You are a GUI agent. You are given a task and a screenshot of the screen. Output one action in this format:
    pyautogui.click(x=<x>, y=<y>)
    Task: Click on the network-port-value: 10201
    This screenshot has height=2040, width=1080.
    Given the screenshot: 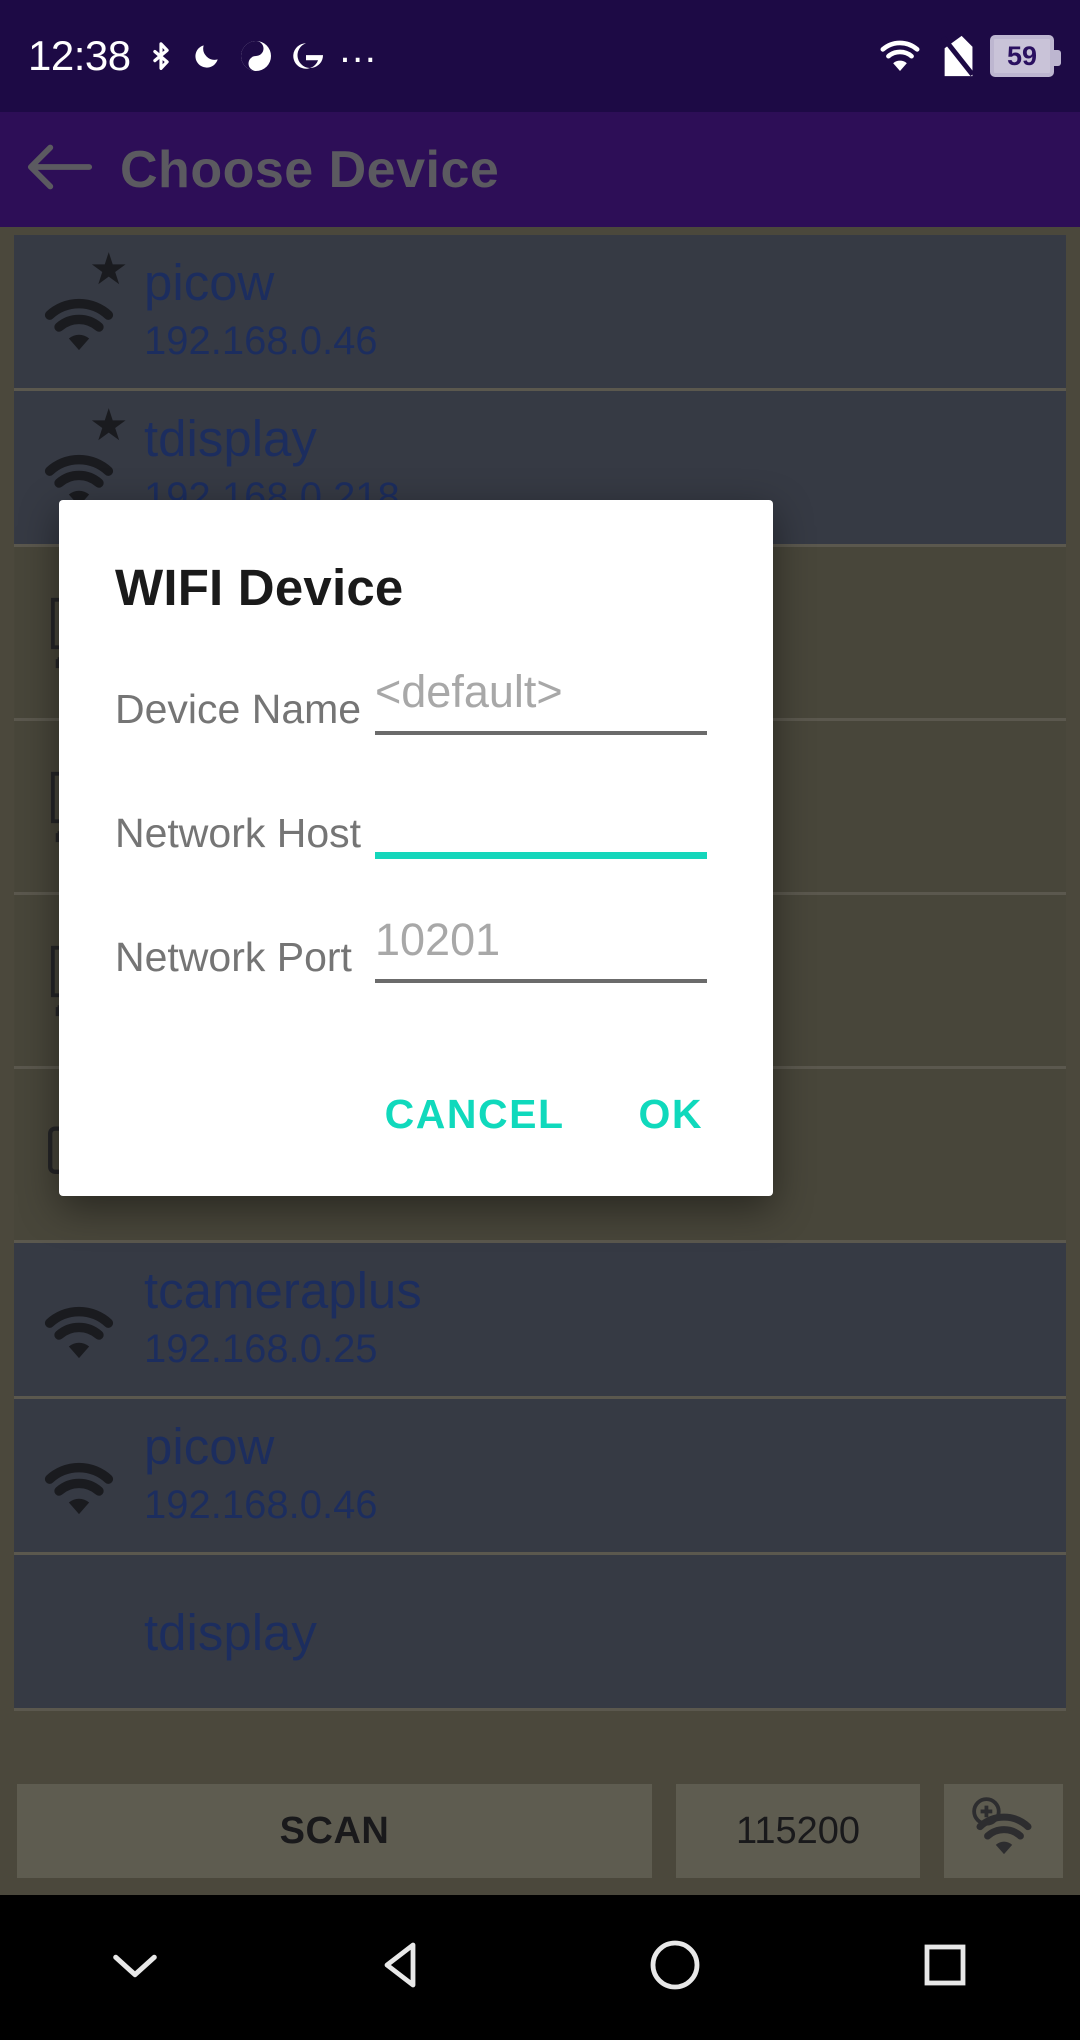 What is the action you would take?
    pyautogui.click(x=438, y=939)
    